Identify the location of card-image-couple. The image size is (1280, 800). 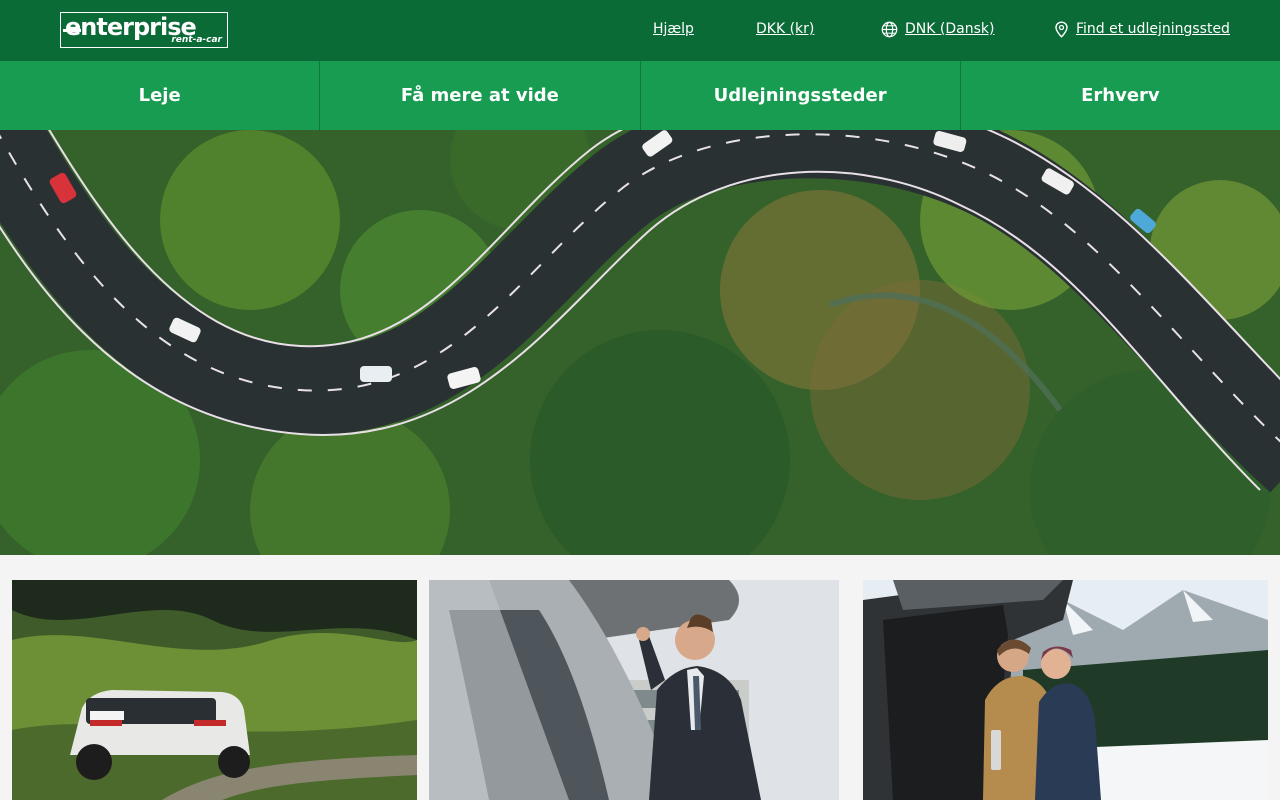
(1065, 690).